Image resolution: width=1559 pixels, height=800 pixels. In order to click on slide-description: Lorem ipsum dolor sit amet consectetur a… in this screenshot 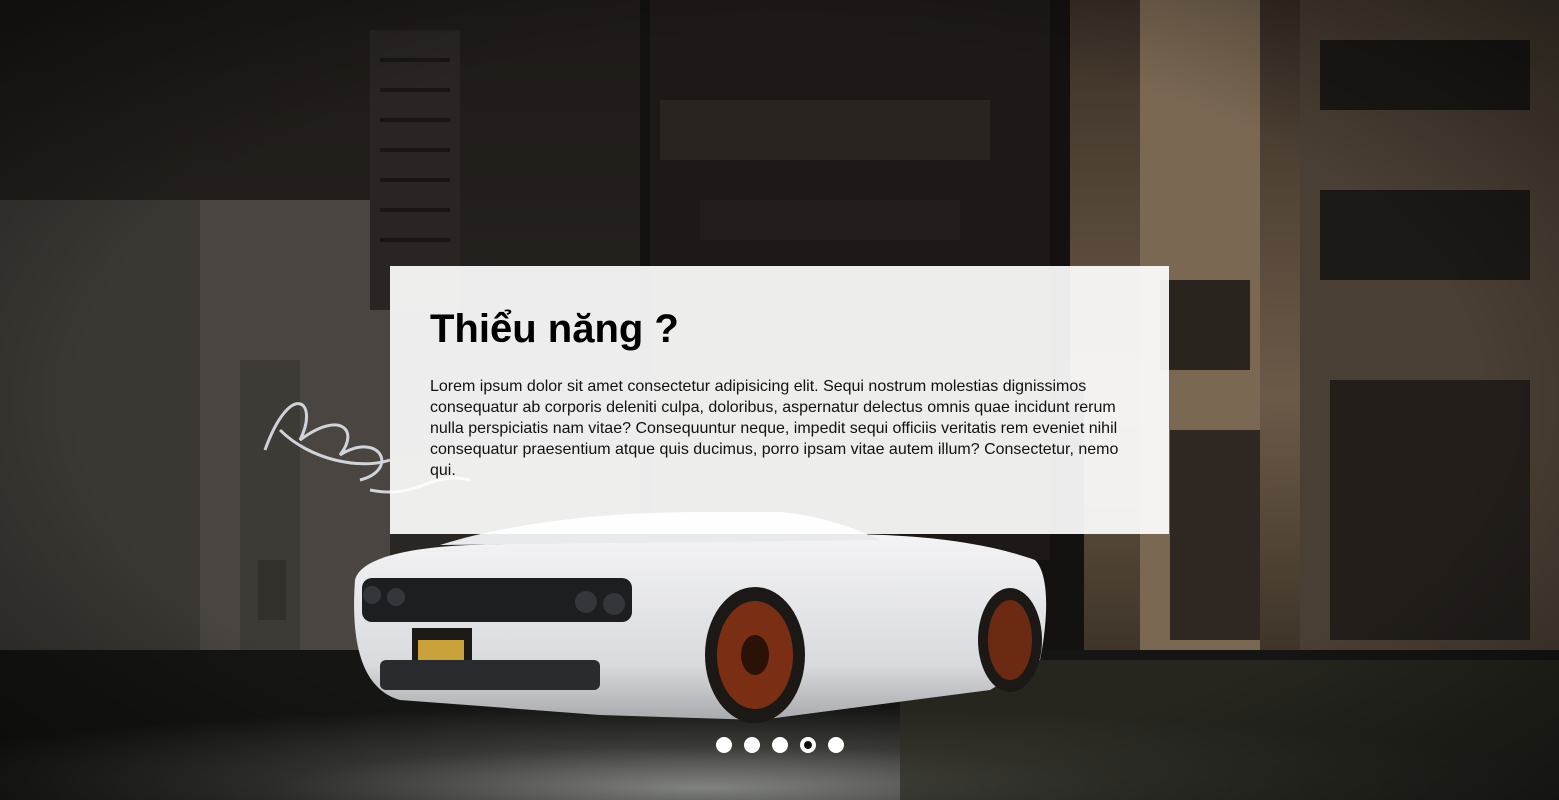, I will do `click(774, 428)`.